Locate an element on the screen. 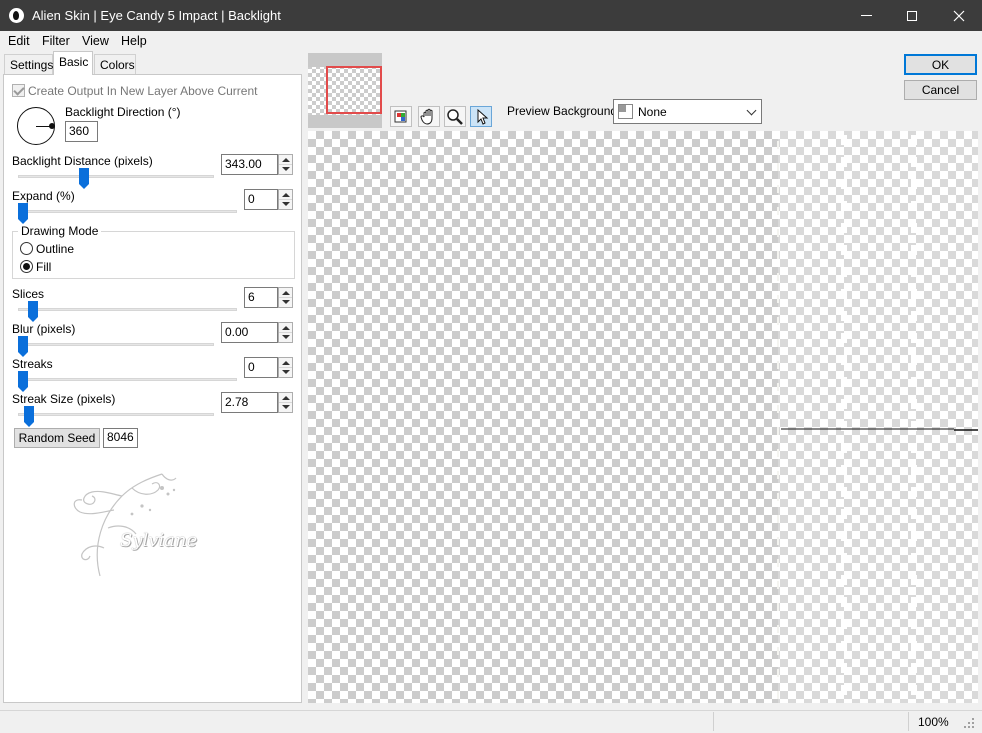 This screenshot has width=982, height=733. maximize-button is located at coordinates (912, 15).